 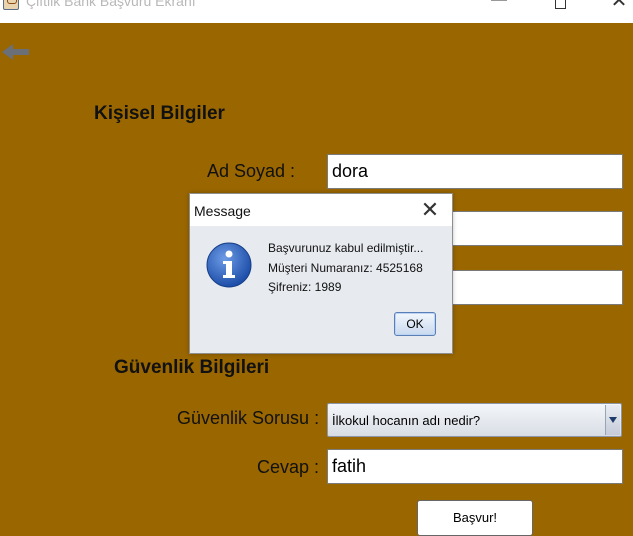 I want to click on back-arrow-icon, so click(x=16, y=52).